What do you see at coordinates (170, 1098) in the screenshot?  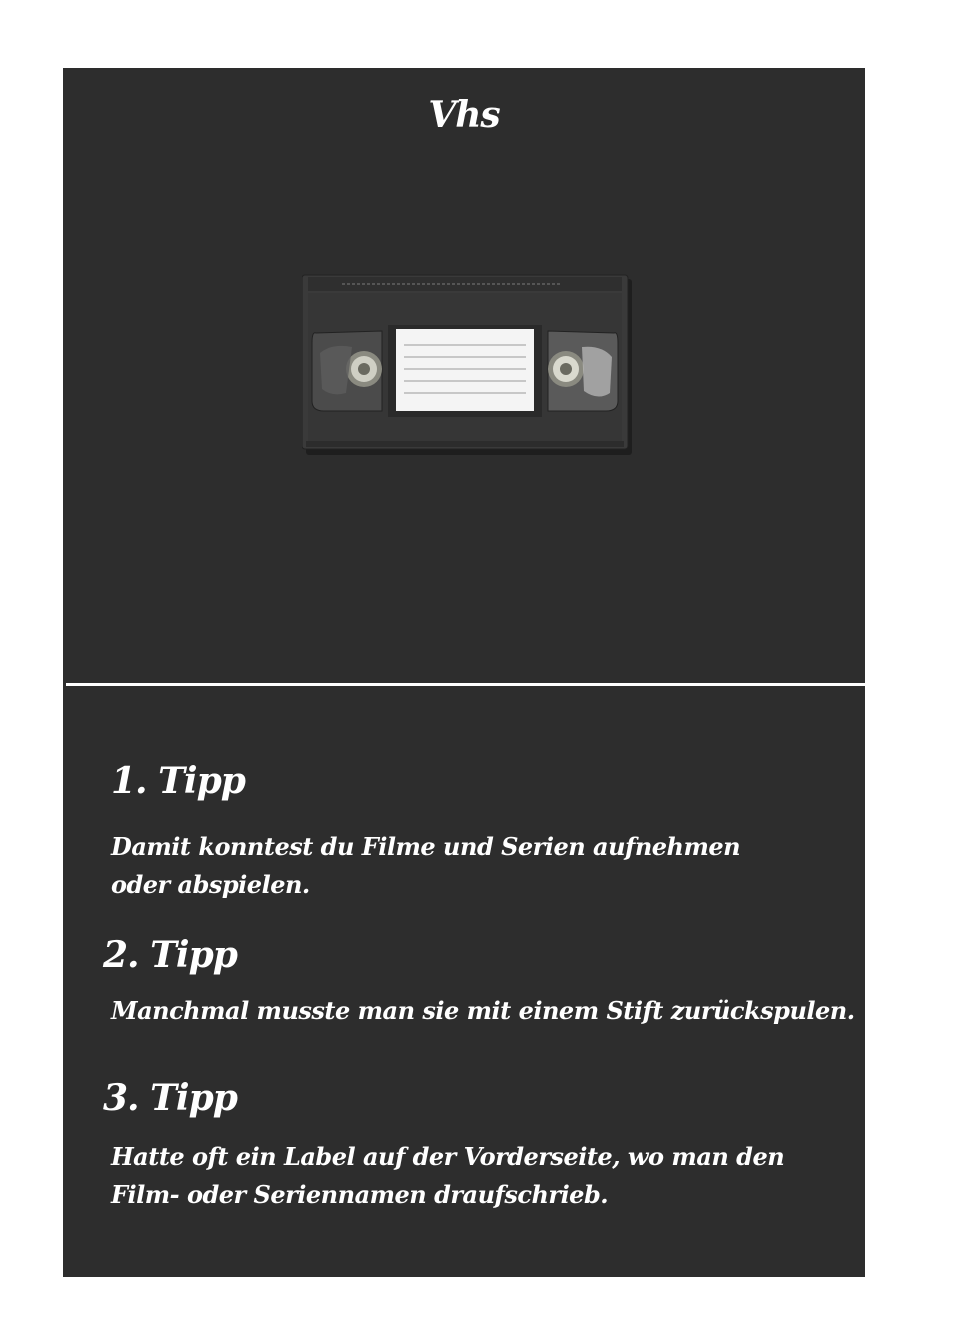 I see `tip-3-heading: 3. Tipp` at bounding box center [170, 1098].